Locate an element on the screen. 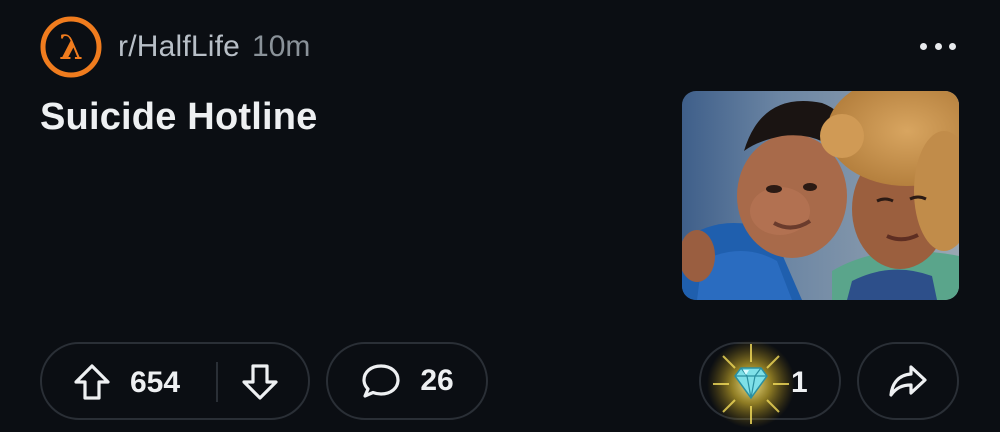 This screenshot has width=1000, height=432. thumbnail-image is located at coordinates (820, 195).